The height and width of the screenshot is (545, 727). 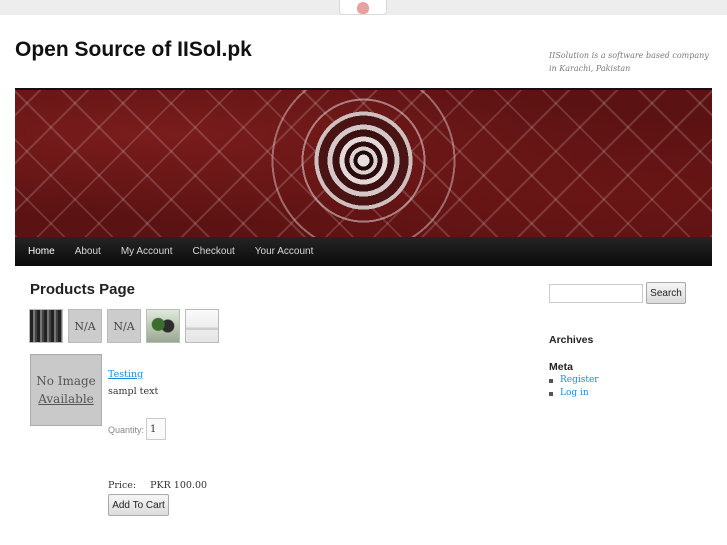 I want to click on quantity-label: Quantity:, so click(x=126, y=430).